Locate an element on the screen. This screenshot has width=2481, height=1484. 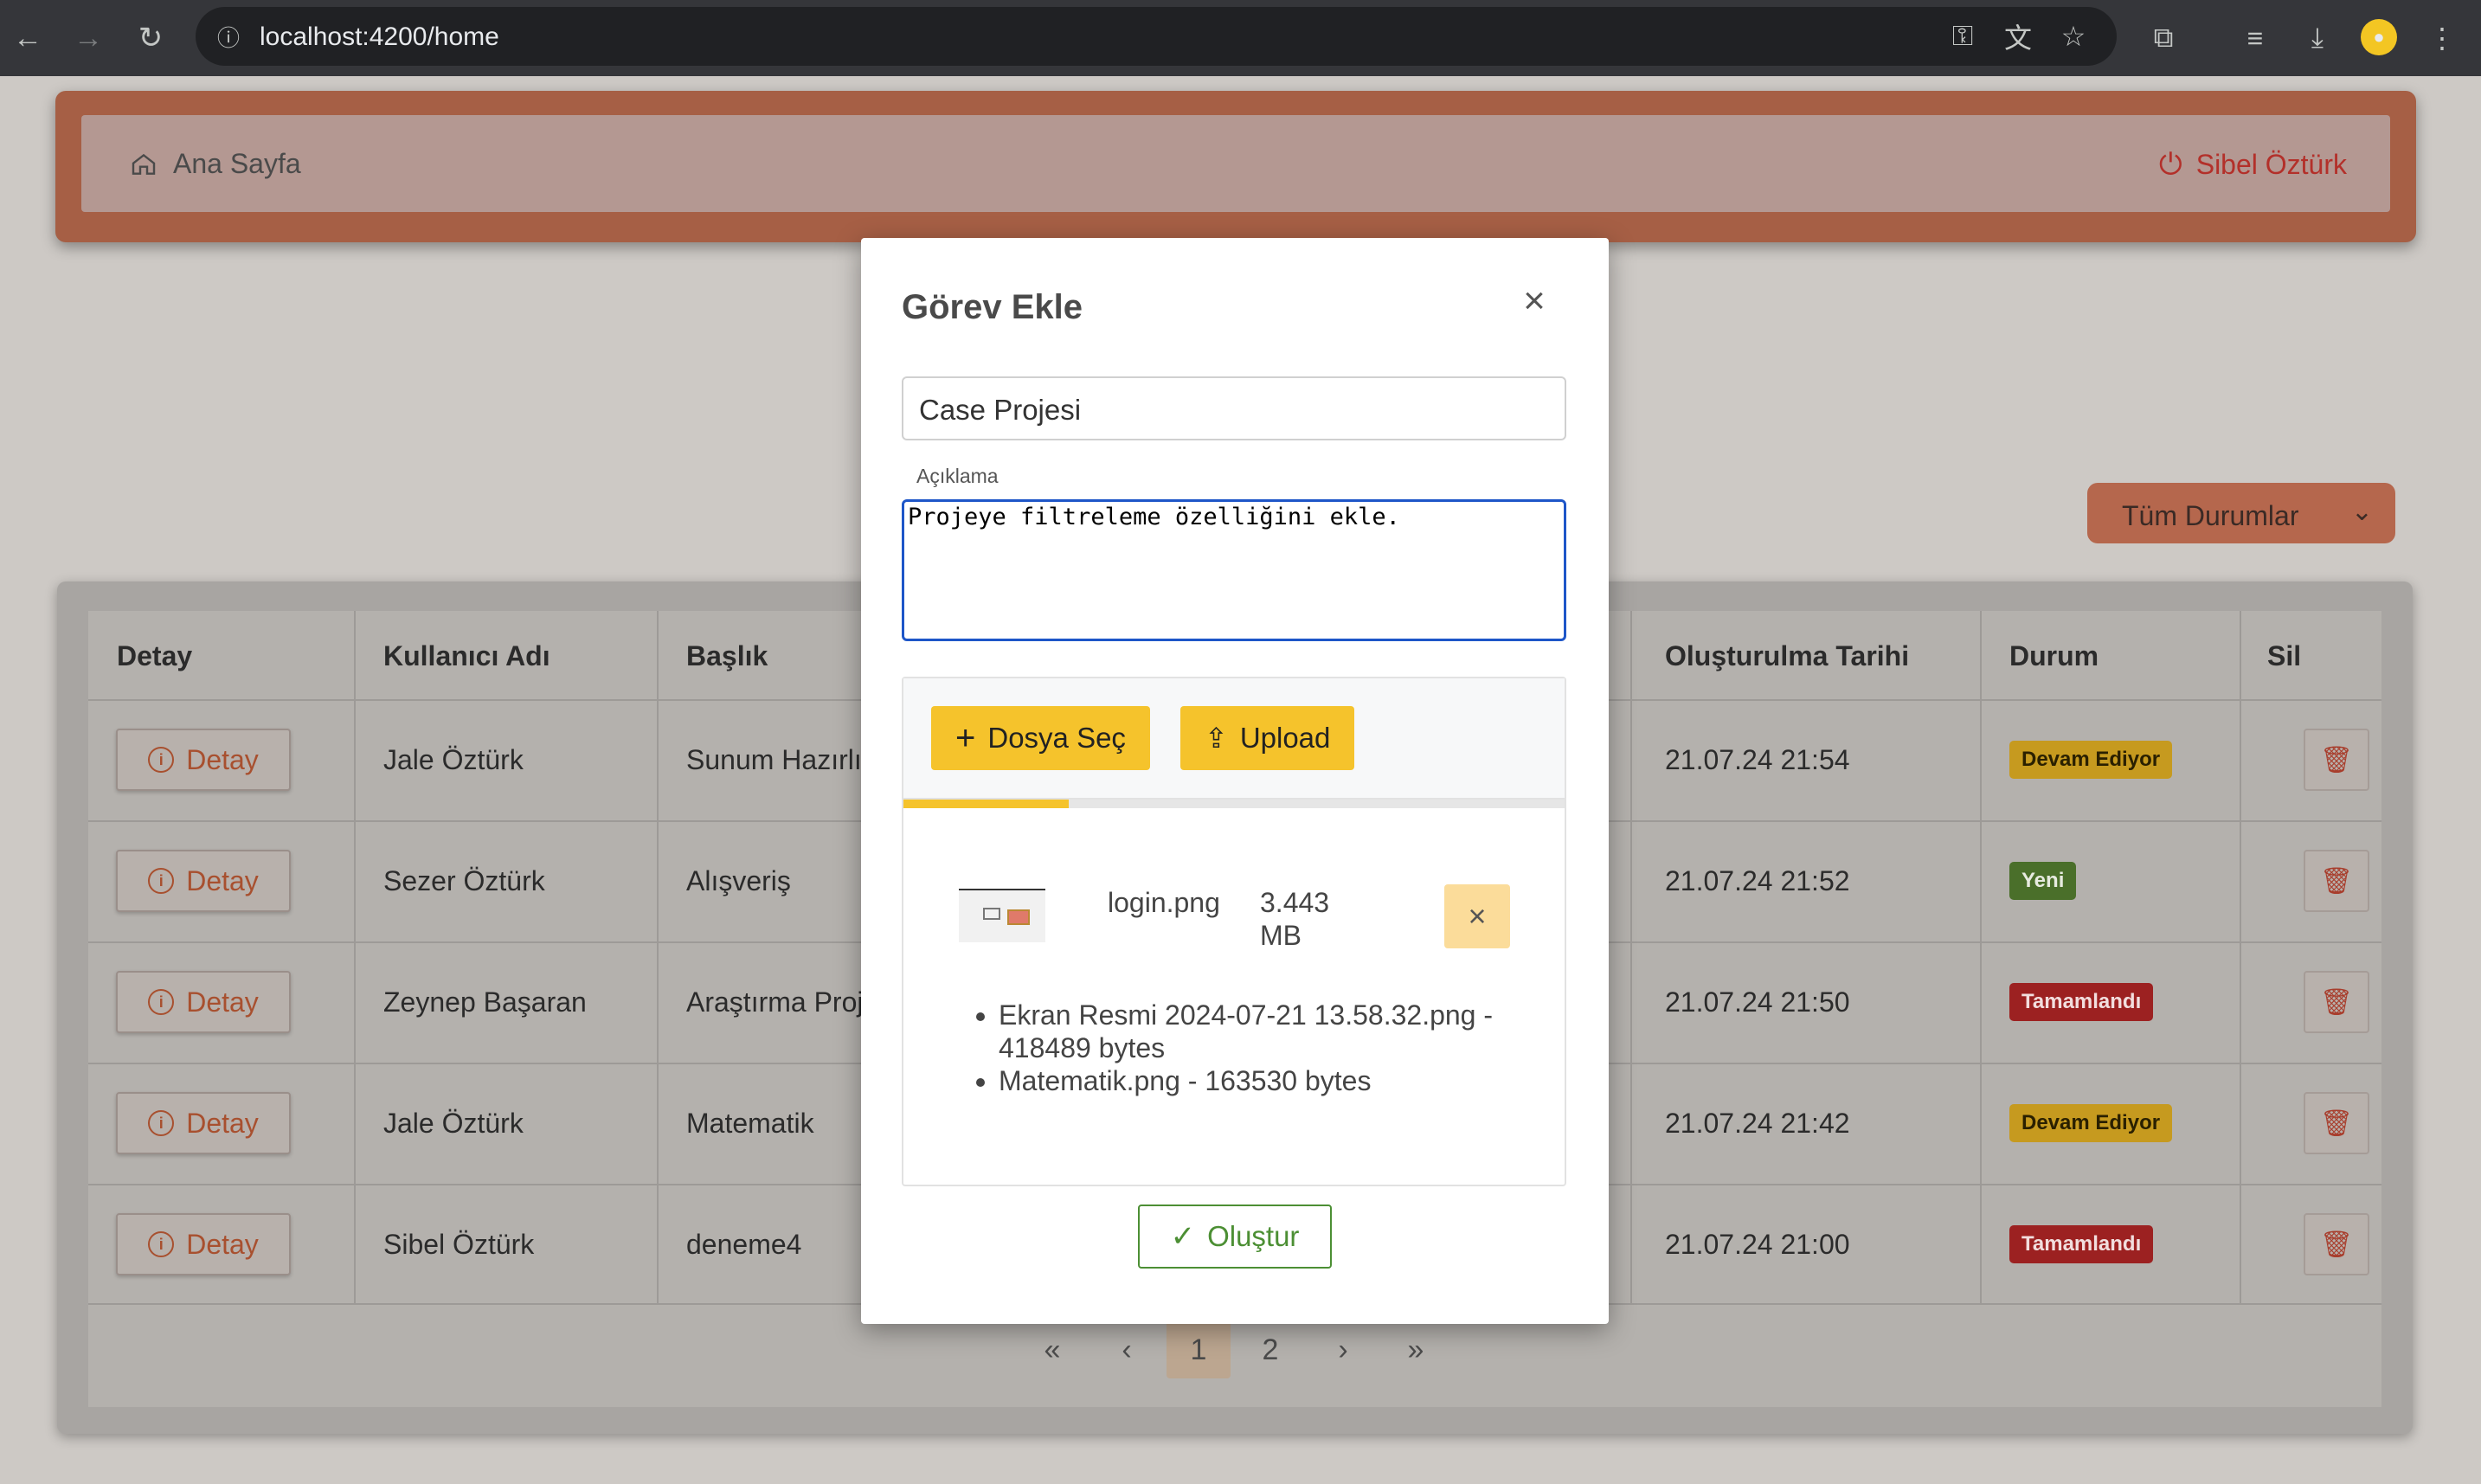
logout-link: ⏻ Sibel Öztürk is located at coordinates (2253, 165).